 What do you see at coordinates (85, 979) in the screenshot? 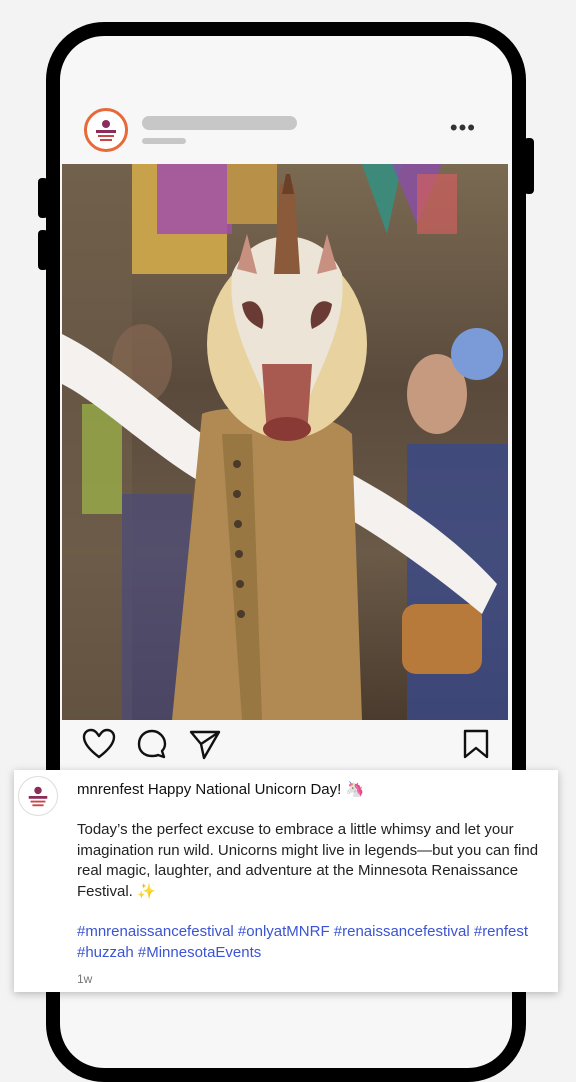
I see `post-timestamp: 1w` at bounding box center [85, 979].